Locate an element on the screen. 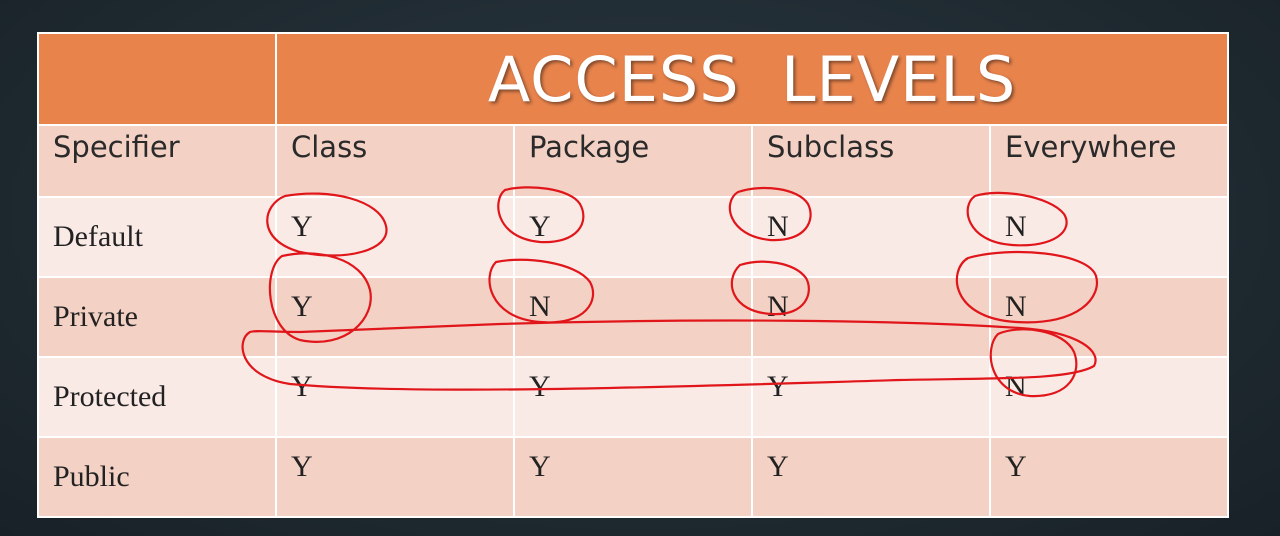 Image resolution: width=1280 pixels, height=536 pixels. table-row-private: Private Y N N N is located at coordinates (633, 317).